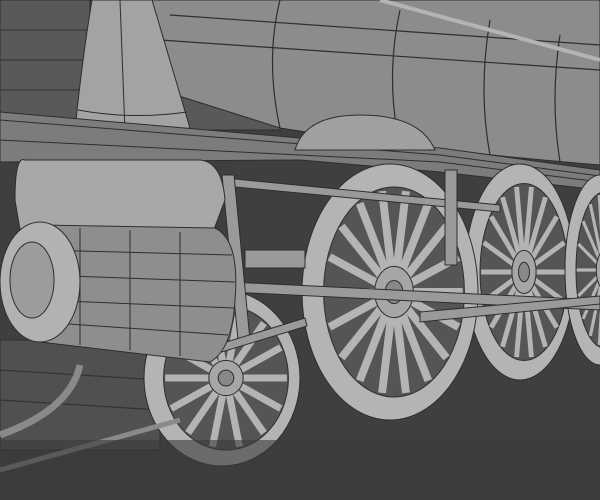  What do you see at coordinates (451, 217) in the screenshot?
I see `link` at bounding box center [451, 217].